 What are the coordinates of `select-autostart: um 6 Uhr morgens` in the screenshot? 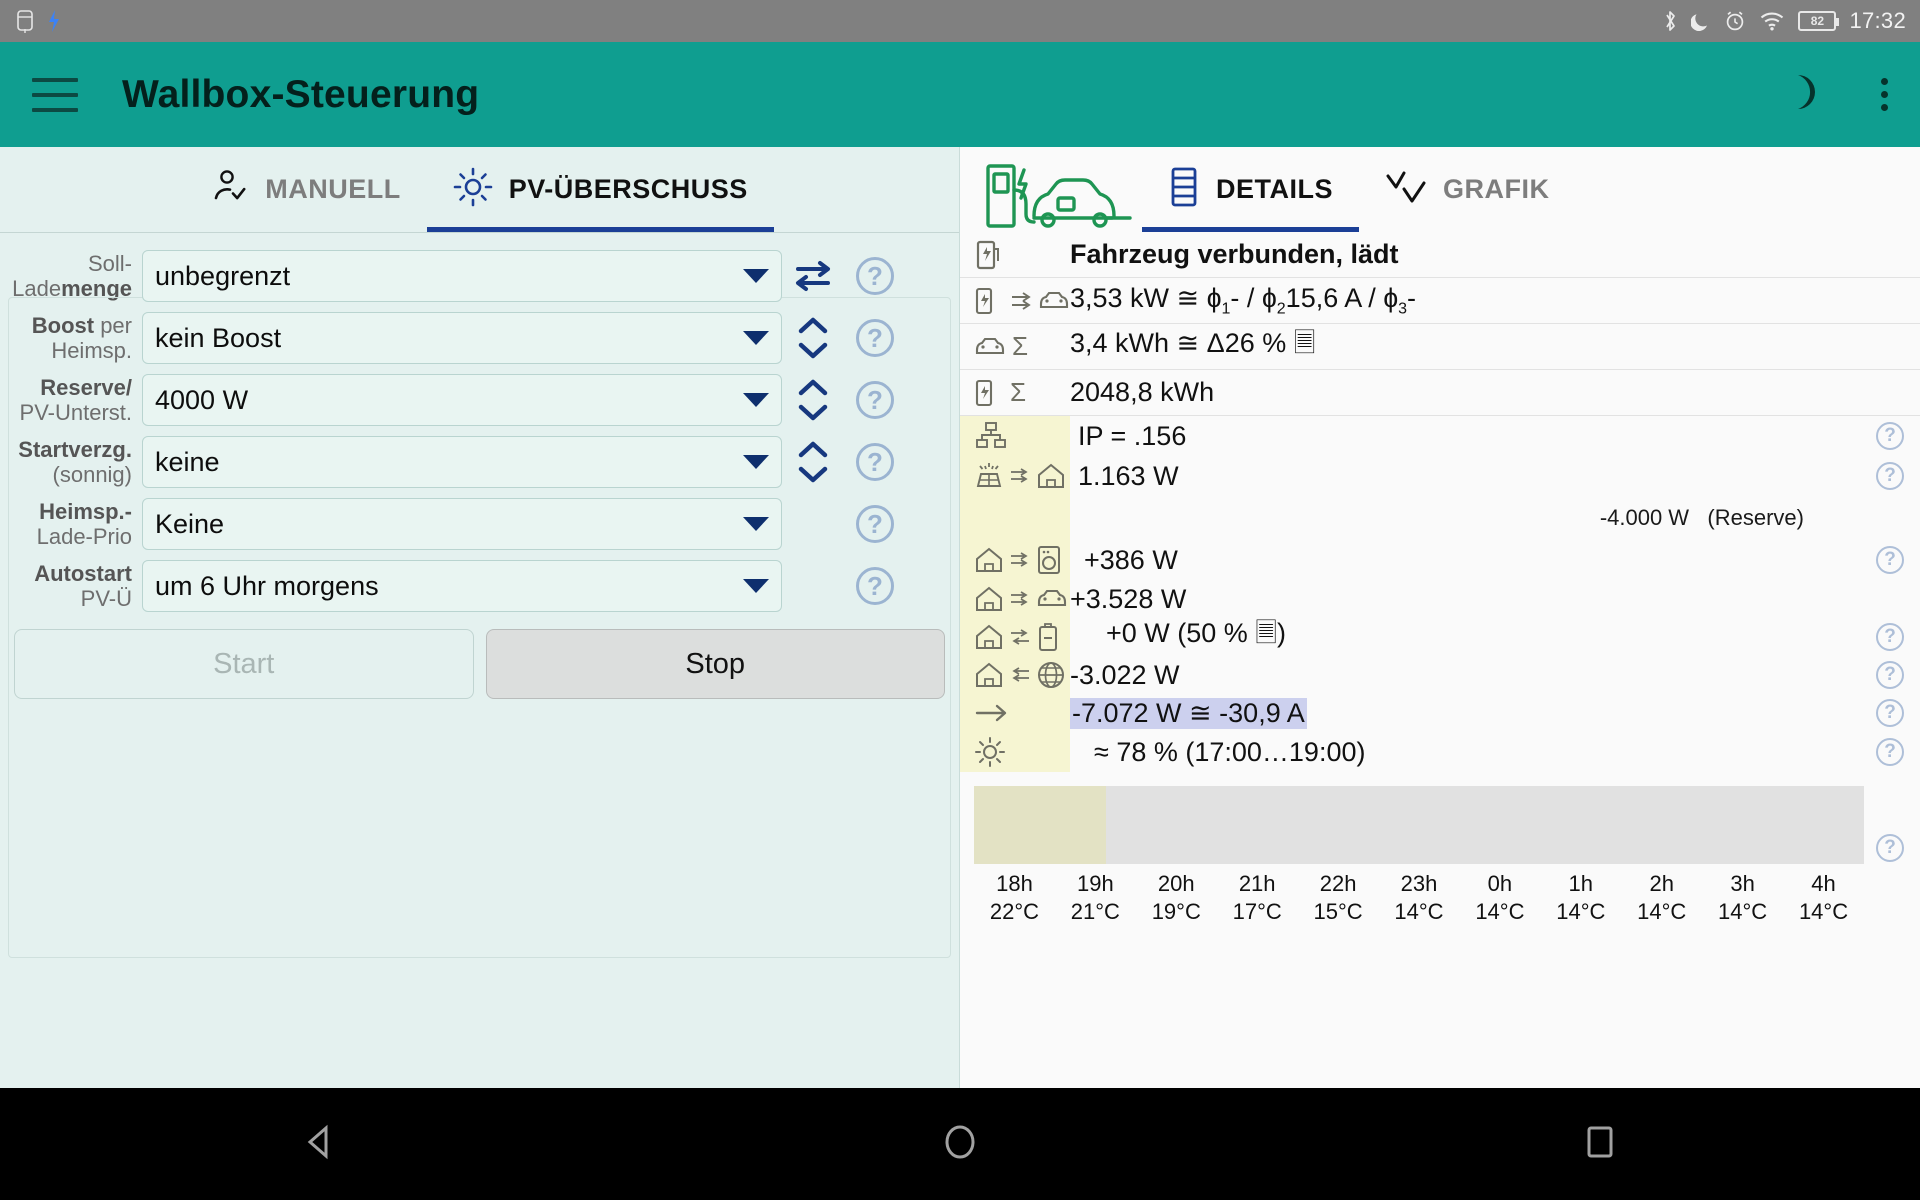 It's located at (462, 586).